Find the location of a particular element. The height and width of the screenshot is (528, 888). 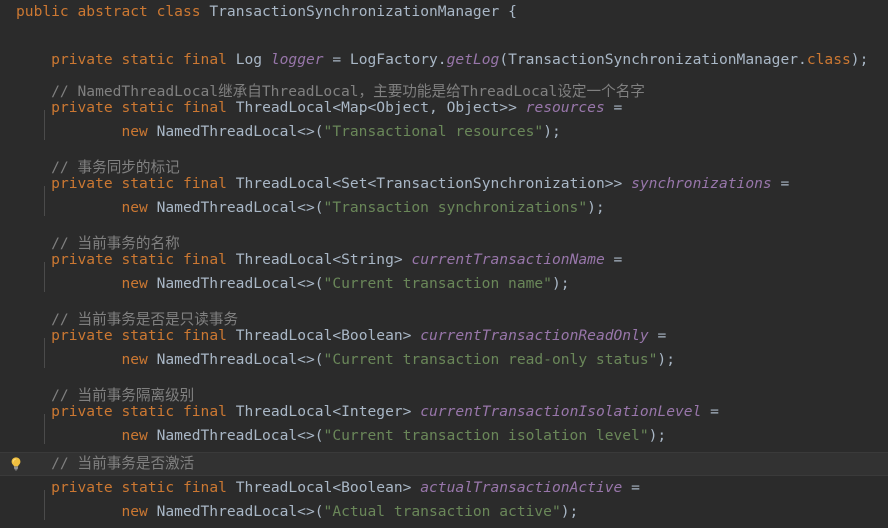

code-token-kw: class is located at coordinates (178, 11).